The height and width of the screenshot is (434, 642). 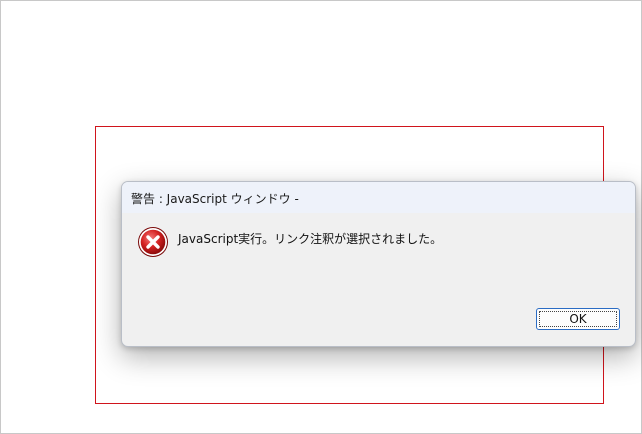 What do you see at coordinates (153, 242) in the screenshot?
I see `error-icon` at bounding box center [153, 242].